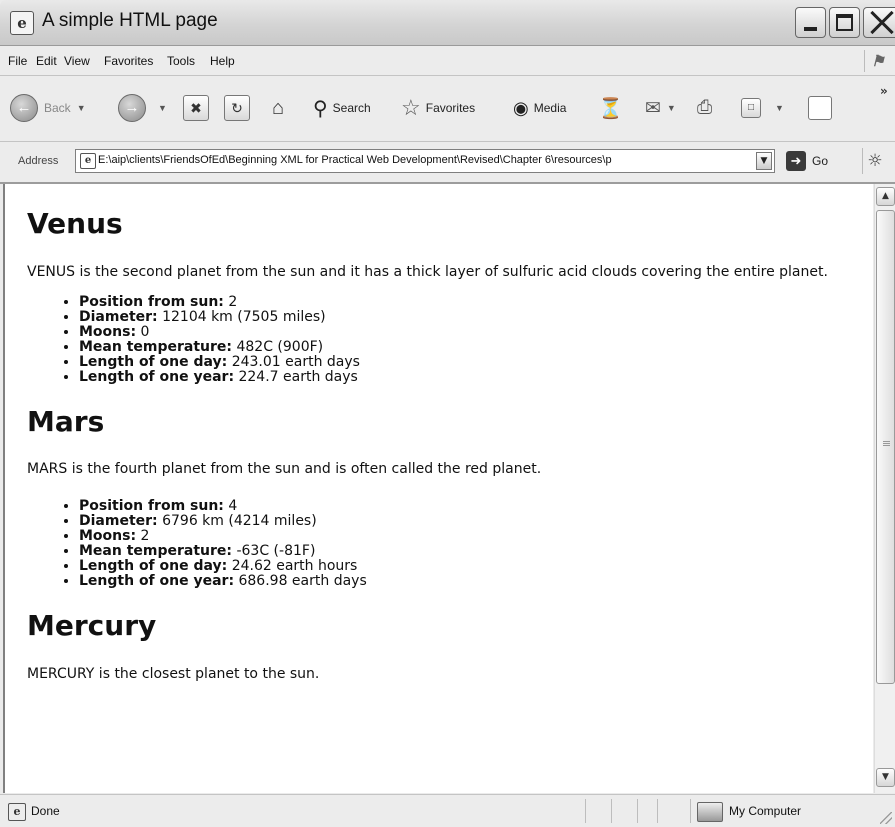 The width and height of the screenshot is (895, 827). What do you see at coordinates (351, 108) in the screenshot?
I see `search-label: Search` at bounding box center [351, 108].